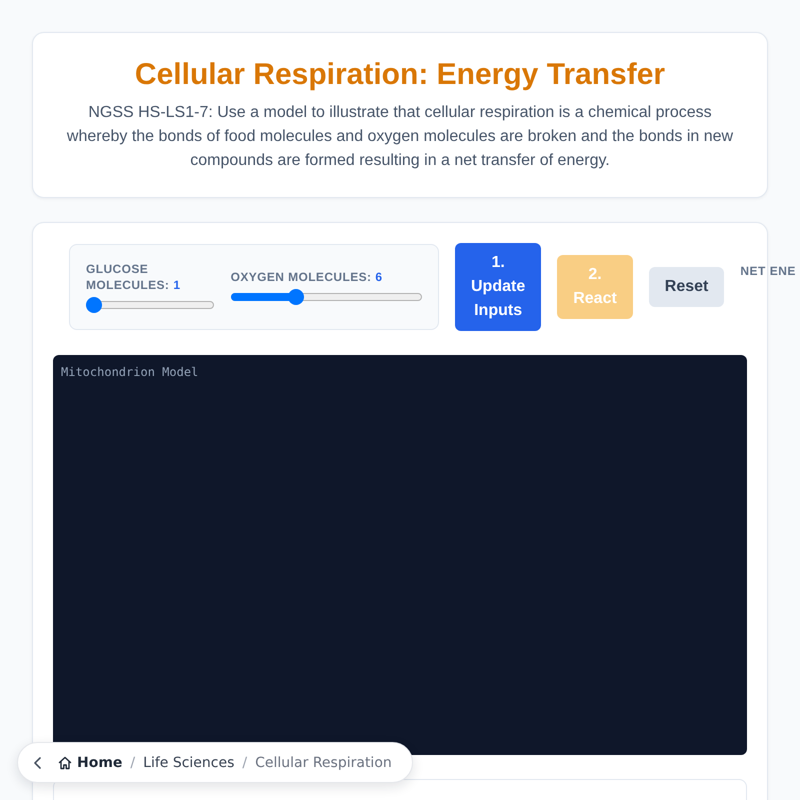 The width and height of the screenshot is (800, 800). Describe the element at coordinates (65, 763) in the screenshot. I see `home-icon` at that location.